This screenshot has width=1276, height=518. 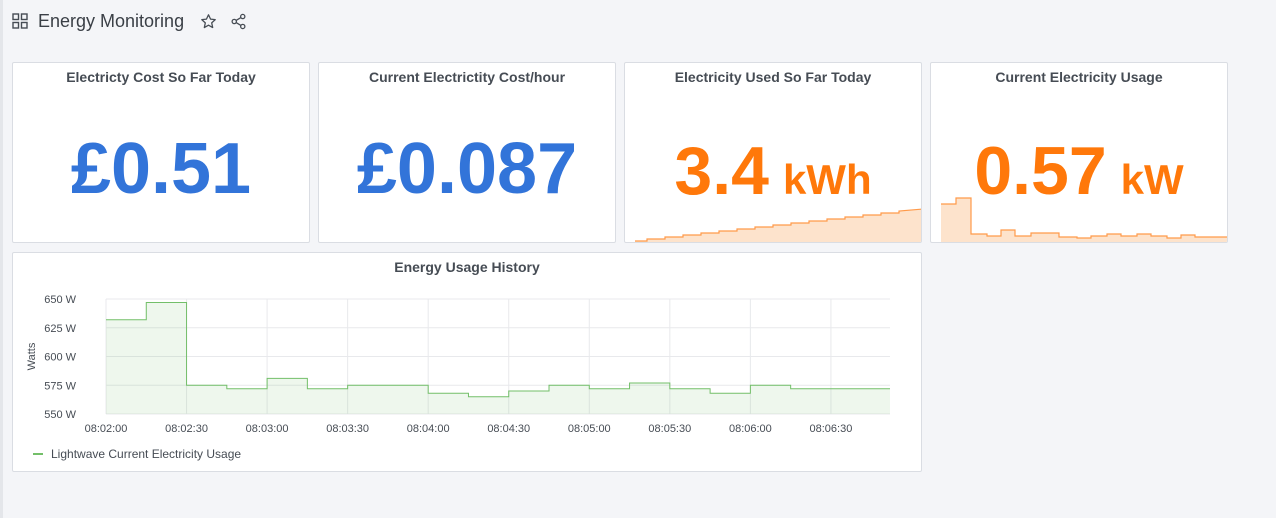 I want to click on grid-icon, so click(x=20, y=21).